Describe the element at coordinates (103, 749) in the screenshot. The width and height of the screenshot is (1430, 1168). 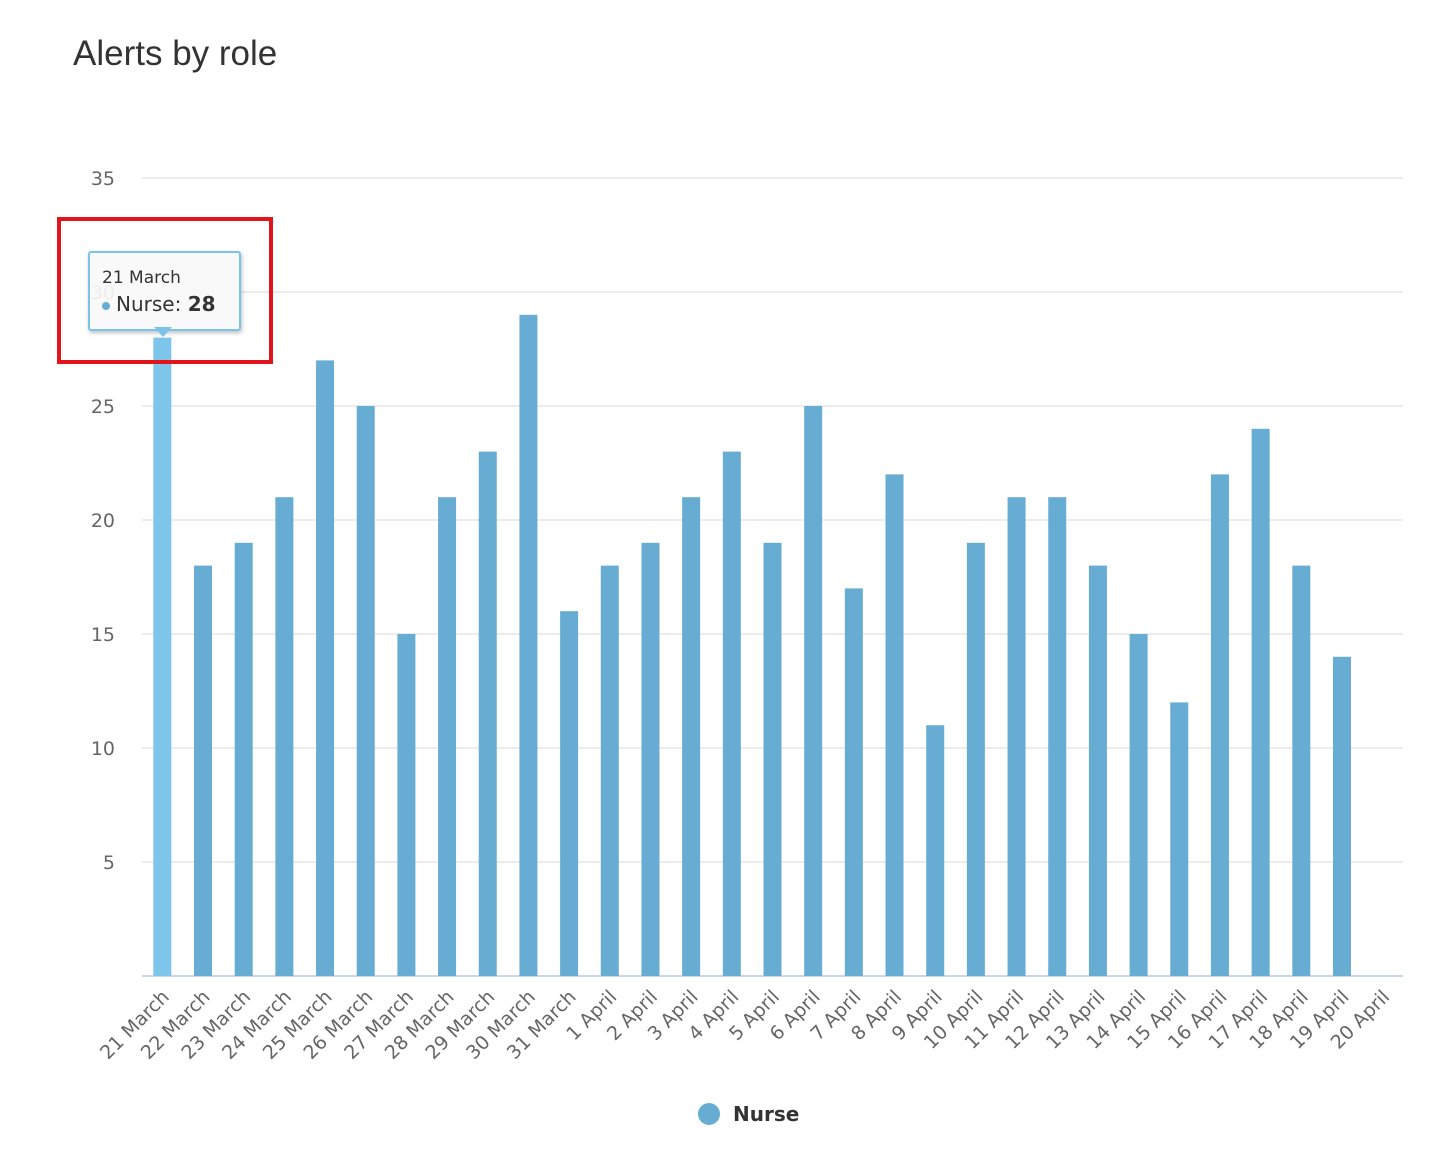
I see `y-tick-label: 10` at that location.